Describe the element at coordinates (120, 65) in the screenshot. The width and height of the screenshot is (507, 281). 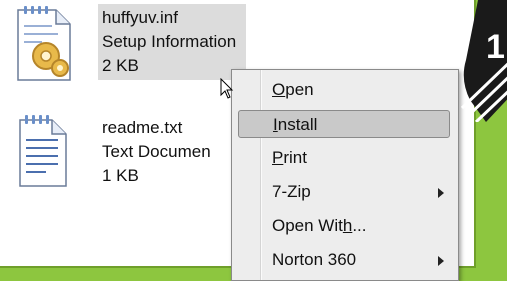
I see `file-size: 2 KB` at that location.